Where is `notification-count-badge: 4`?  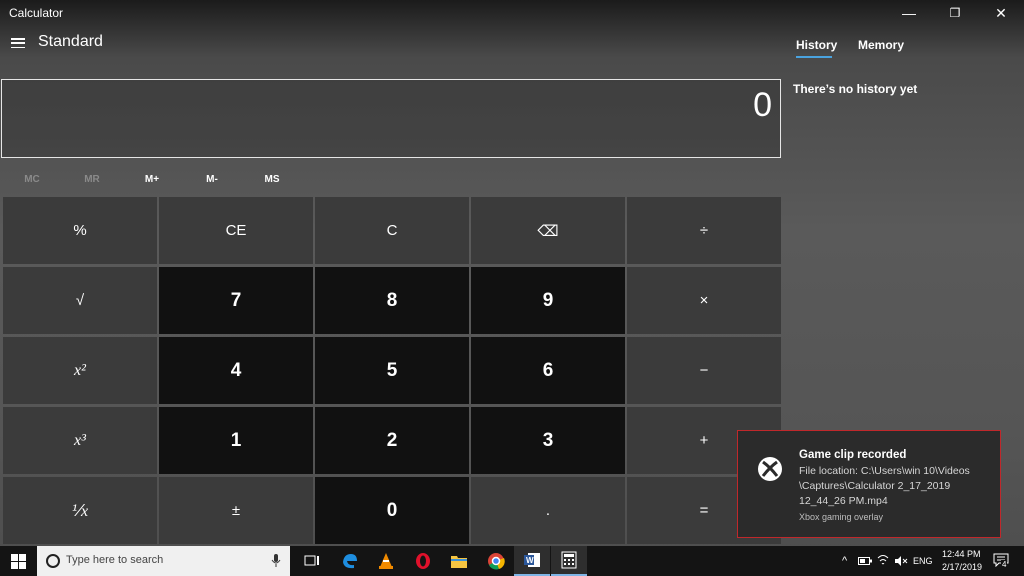
notification-count-badge: 4 is located at coordinates (1004, 564).